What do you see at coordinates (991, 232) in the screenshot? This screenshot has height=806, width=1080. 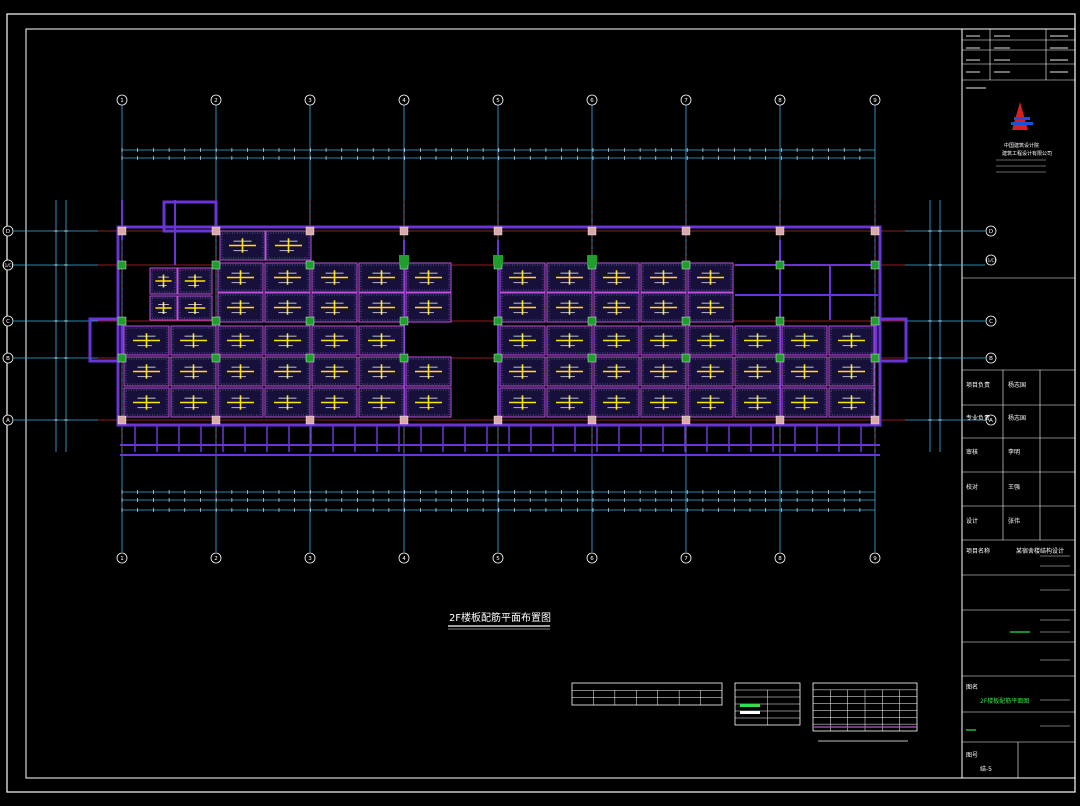 I see `axis-label-row-D: D` at bounding box center [991, 232].